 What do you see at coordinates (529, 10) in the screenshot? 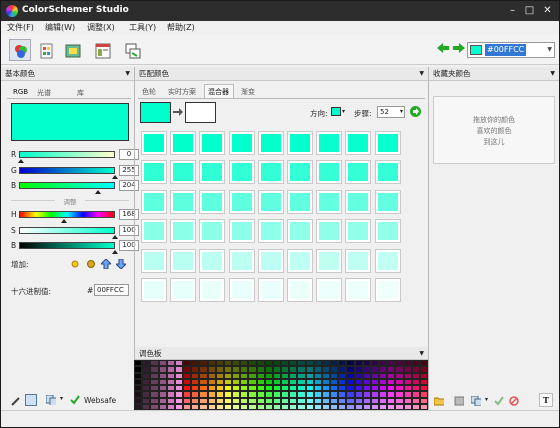
I see `maximize-icon: □` at bounding box center [529, 10].